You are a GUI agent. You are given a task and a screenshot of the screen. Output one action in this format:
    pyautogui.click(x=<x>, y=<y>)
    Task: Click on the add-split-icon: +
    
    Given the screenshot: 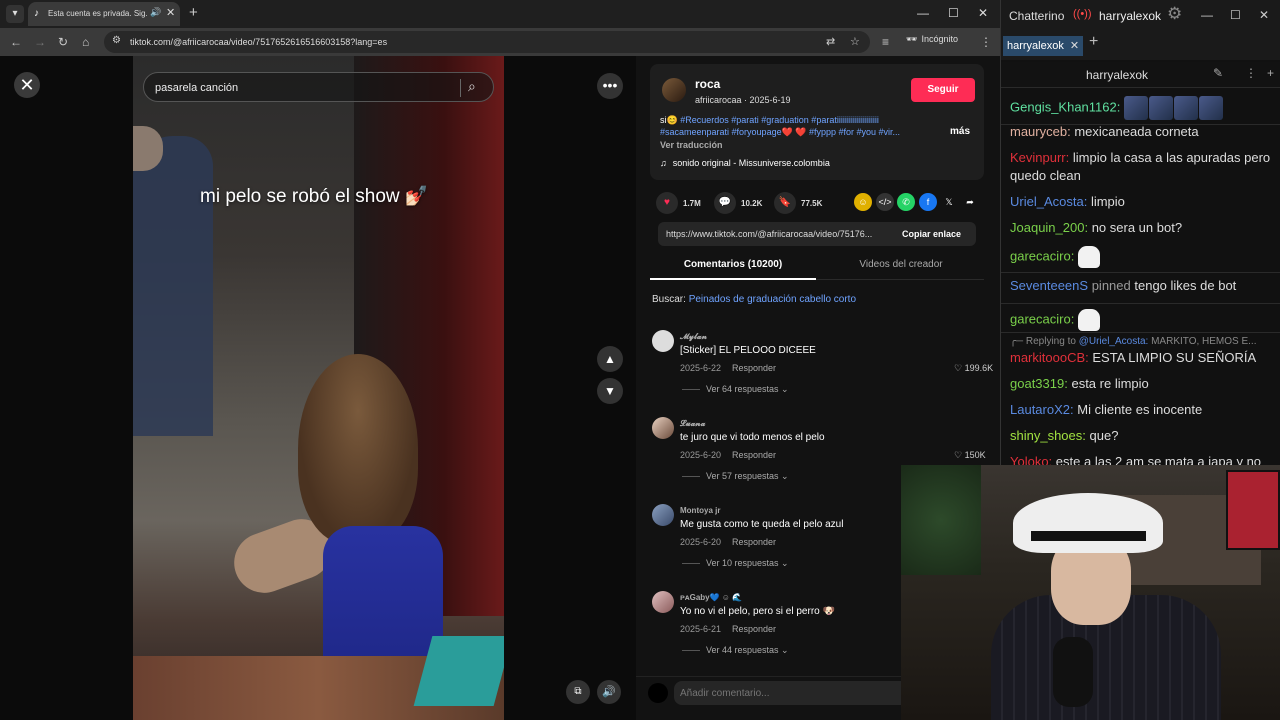 What is the action you would take?
    pyautogui.click(x=1270, y=73)
    